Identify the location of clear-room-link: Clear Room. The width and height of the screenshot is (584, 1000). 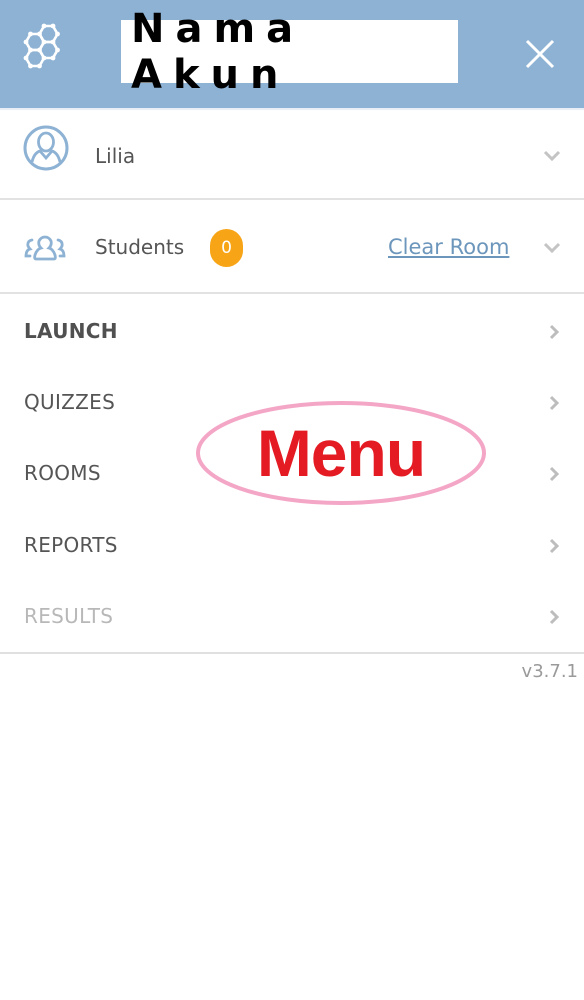
(448, 247).